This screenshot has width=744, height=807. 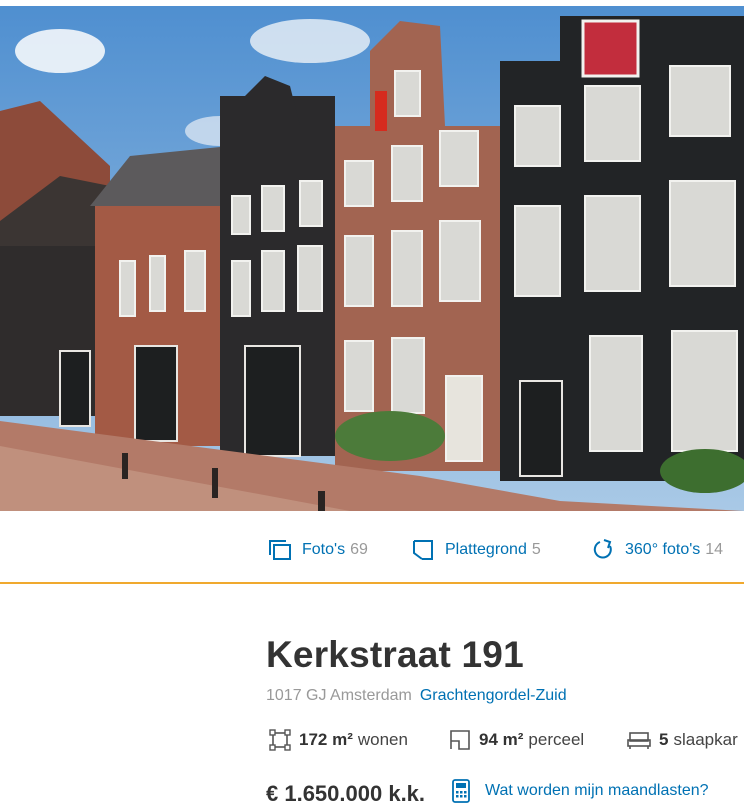 I want to click on listing-address: Kerkstraat 191, so click(x=395, y=654).